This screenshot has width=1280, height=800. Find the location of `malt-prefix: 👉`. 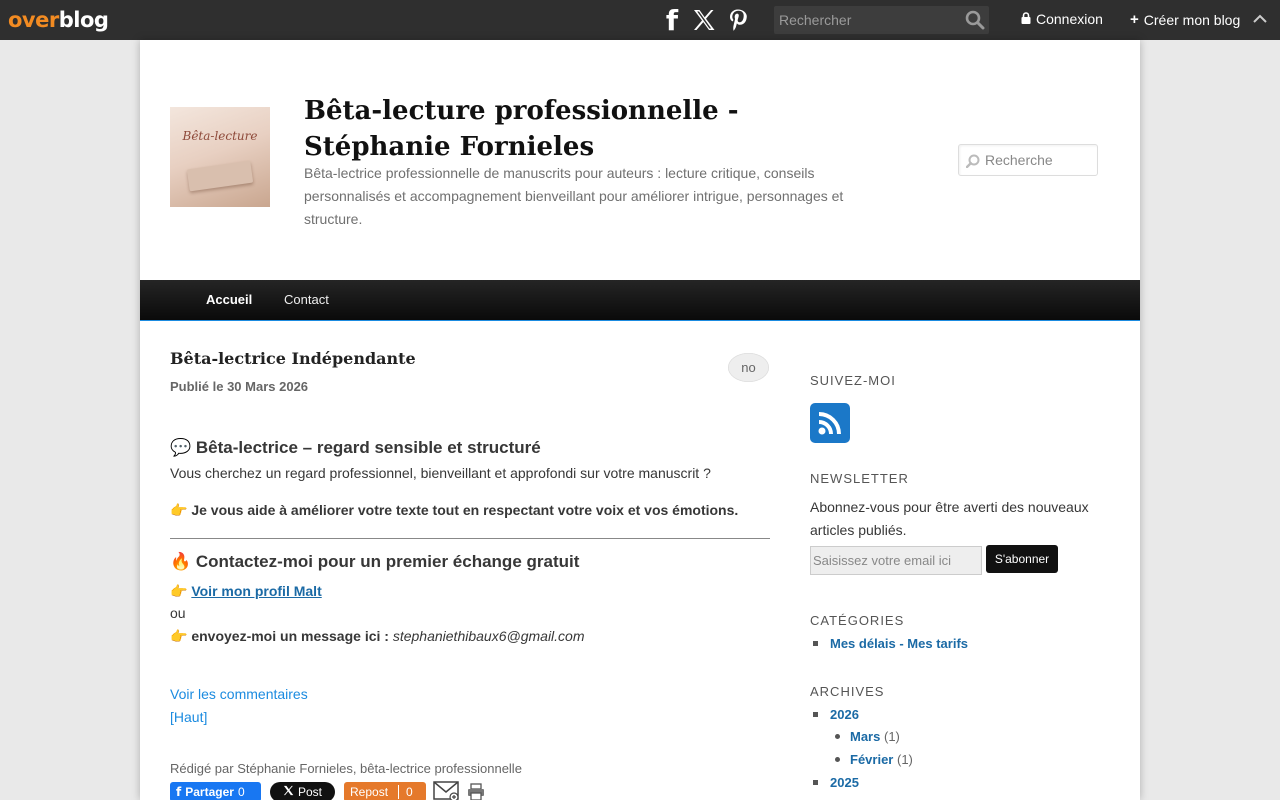

malt-prefix: 👉 is located at coordinates (181, 591).